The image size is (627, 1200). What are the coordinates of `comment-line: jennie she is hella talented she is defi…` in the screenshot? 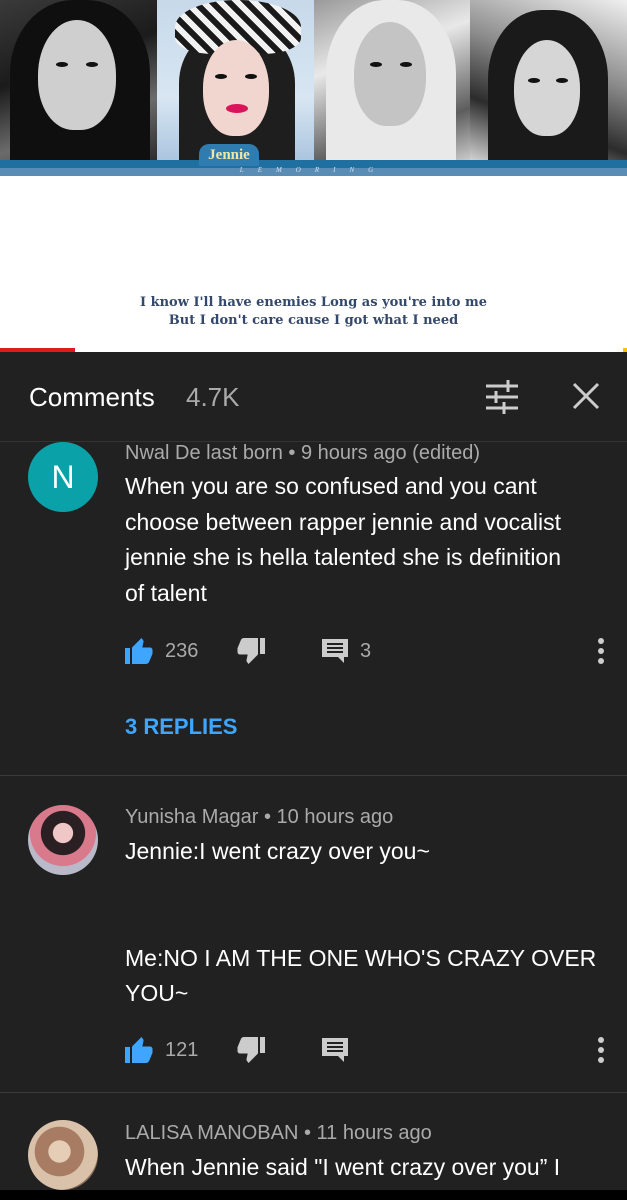 It's located at (343, 557).